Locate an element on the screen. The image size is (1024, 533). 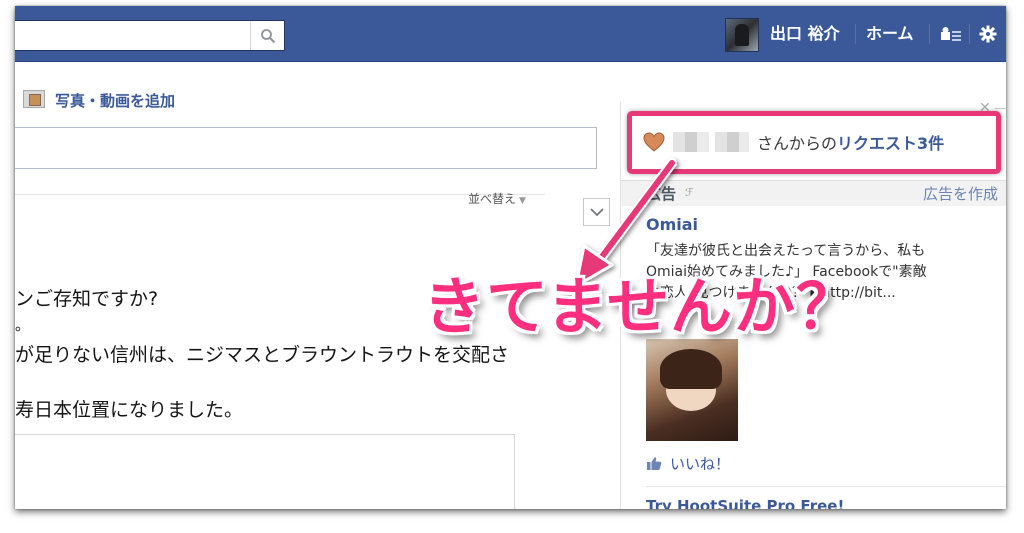
search-icon is located at coordinates (267, 35).